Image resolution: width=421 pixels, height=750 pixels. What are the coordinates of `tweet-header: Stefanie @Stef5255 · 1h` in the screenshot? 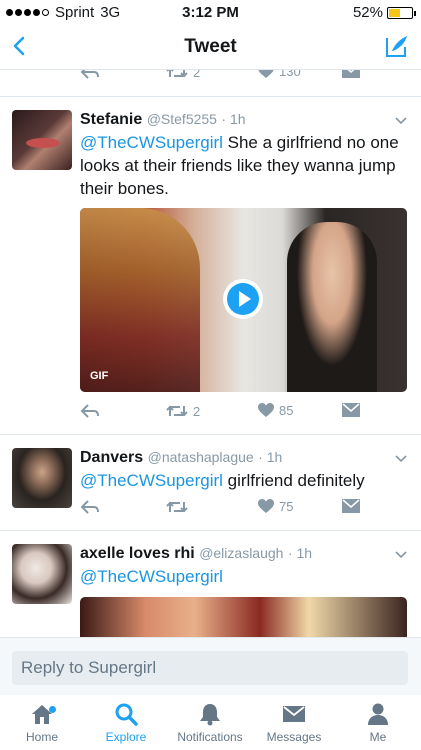 It's located at (244, 119).